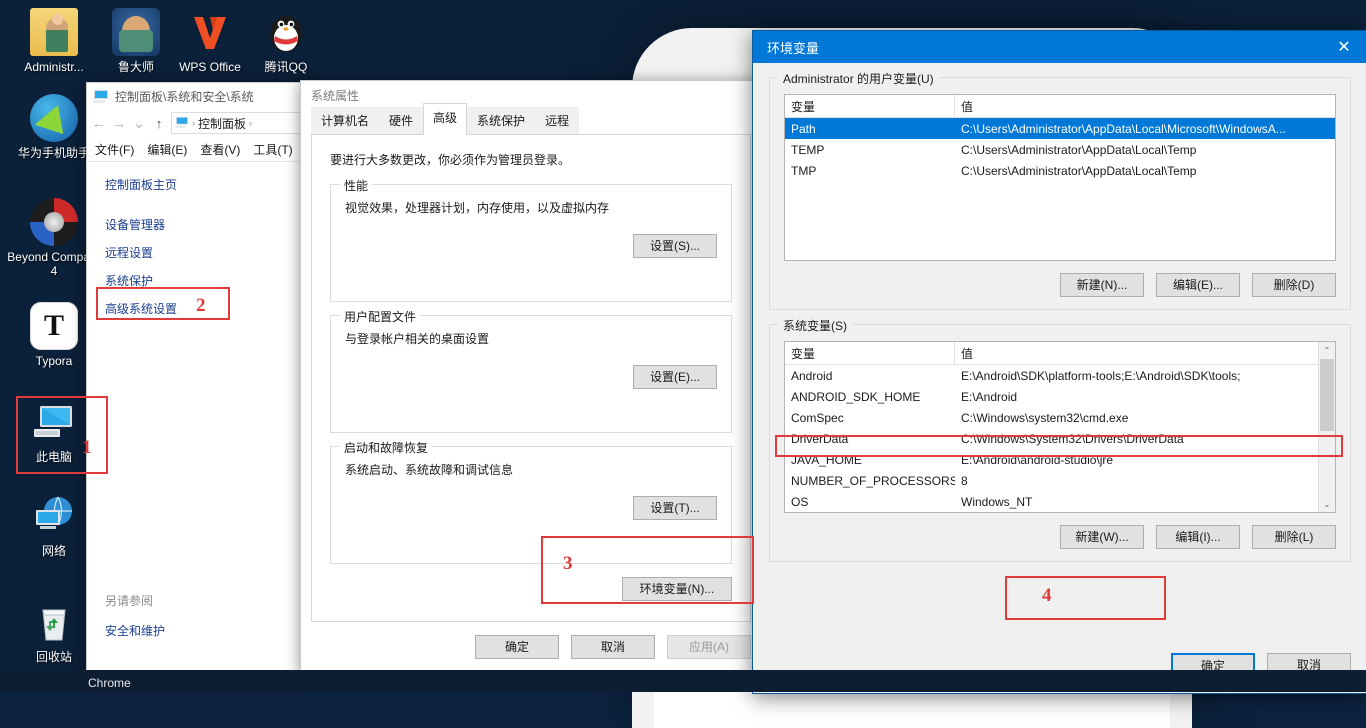 The width and height of the screenshot is (1366, 728). Describe the element at coordinates (445, 119) in the screenshot. I see `tab-advanced: 高级` at that location.